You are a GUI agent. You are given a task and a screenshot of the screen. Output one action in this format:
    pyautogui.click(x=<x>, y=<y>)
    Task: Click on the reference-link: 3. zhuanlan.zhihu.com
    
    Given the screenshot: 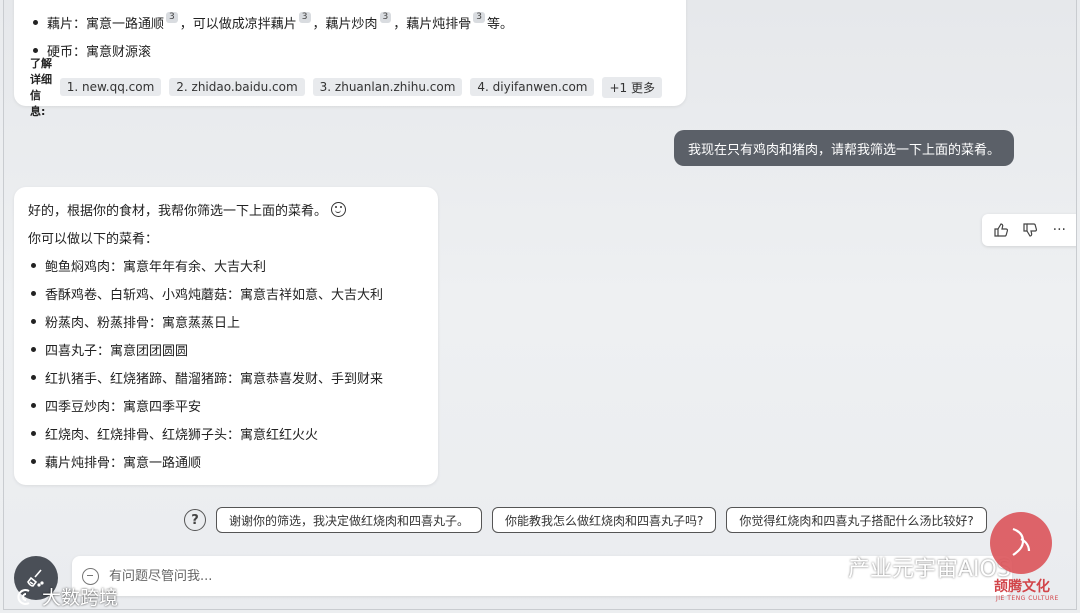 What is the action you would take?
    pyautogui.click(x=387, y=87)
    